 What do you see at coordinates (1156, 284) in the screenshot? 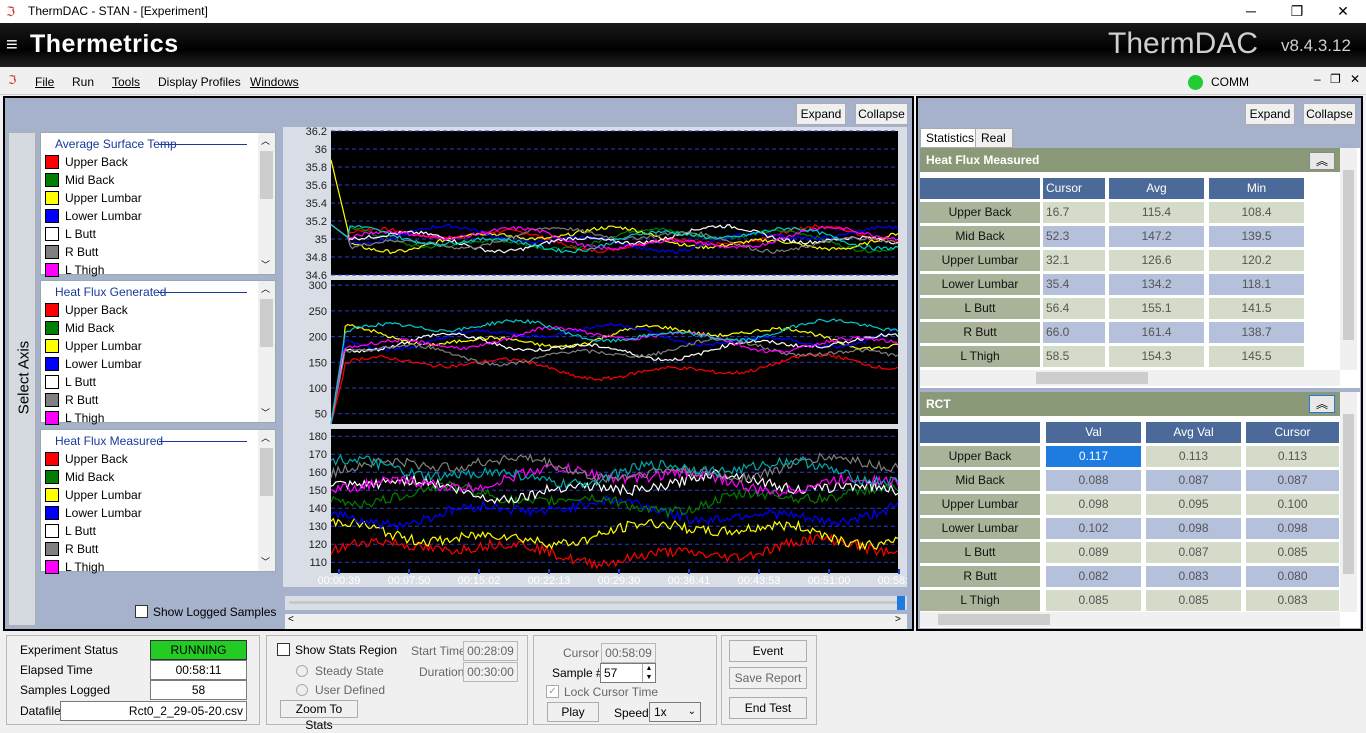
I see `stats-cell: 134.2` at bounding box center [1156, 284].